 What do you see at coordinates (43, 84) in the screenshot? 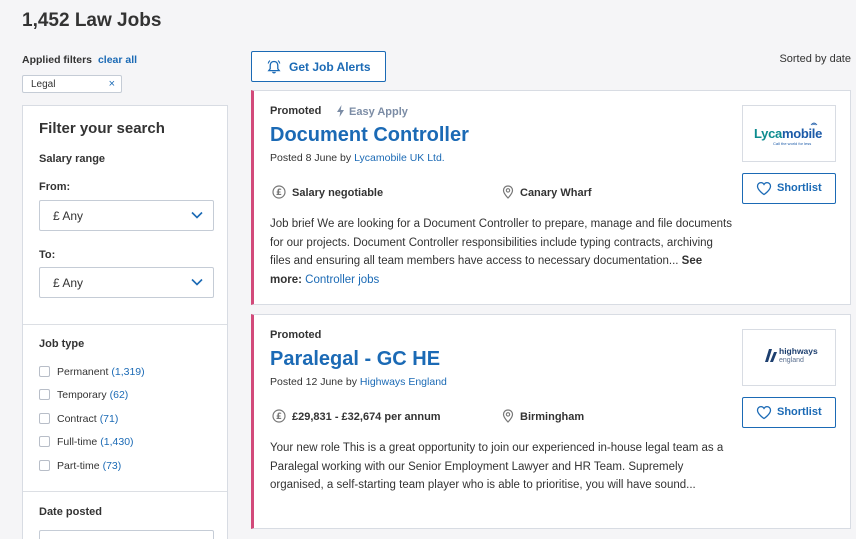
I see `filter-chip-label: Legal` at bounding box center [43, 84].